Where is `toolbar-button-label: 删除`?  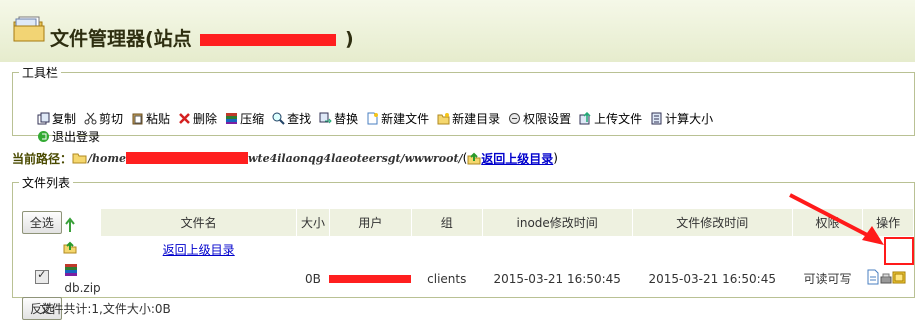 toolbar-button-label: 删除 is located at coordinates (205, 119).